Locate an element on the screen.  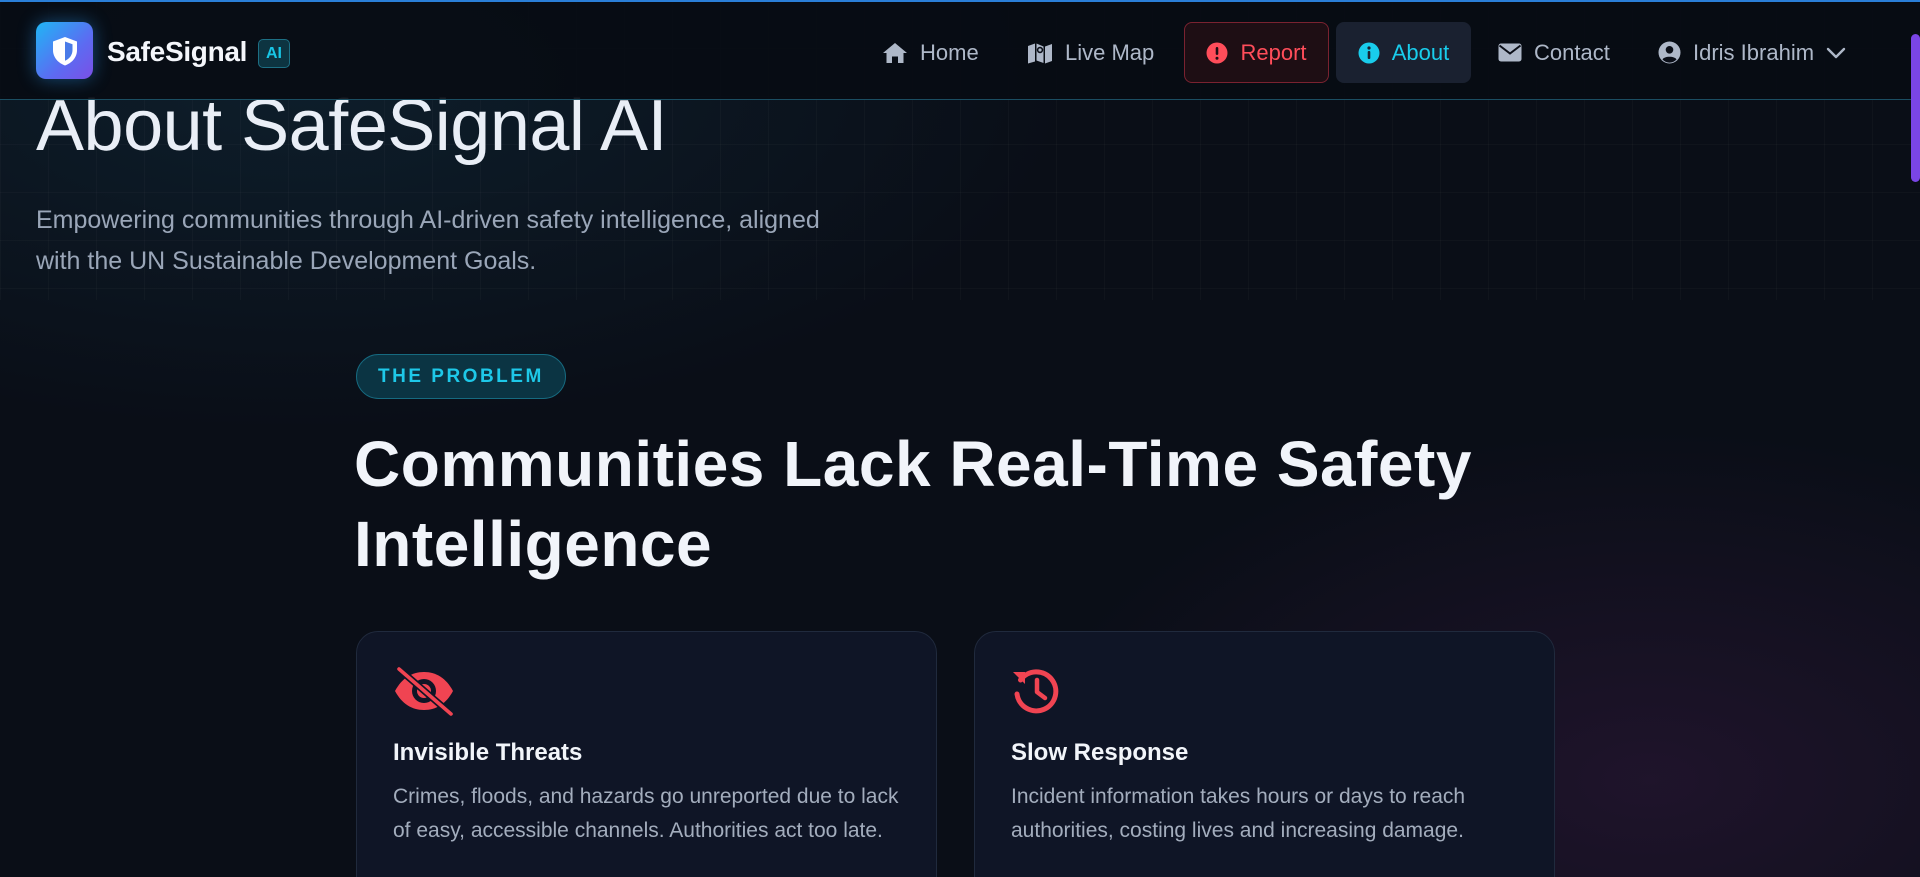
nav-home-label: Home is located at coordinates (949, 52).